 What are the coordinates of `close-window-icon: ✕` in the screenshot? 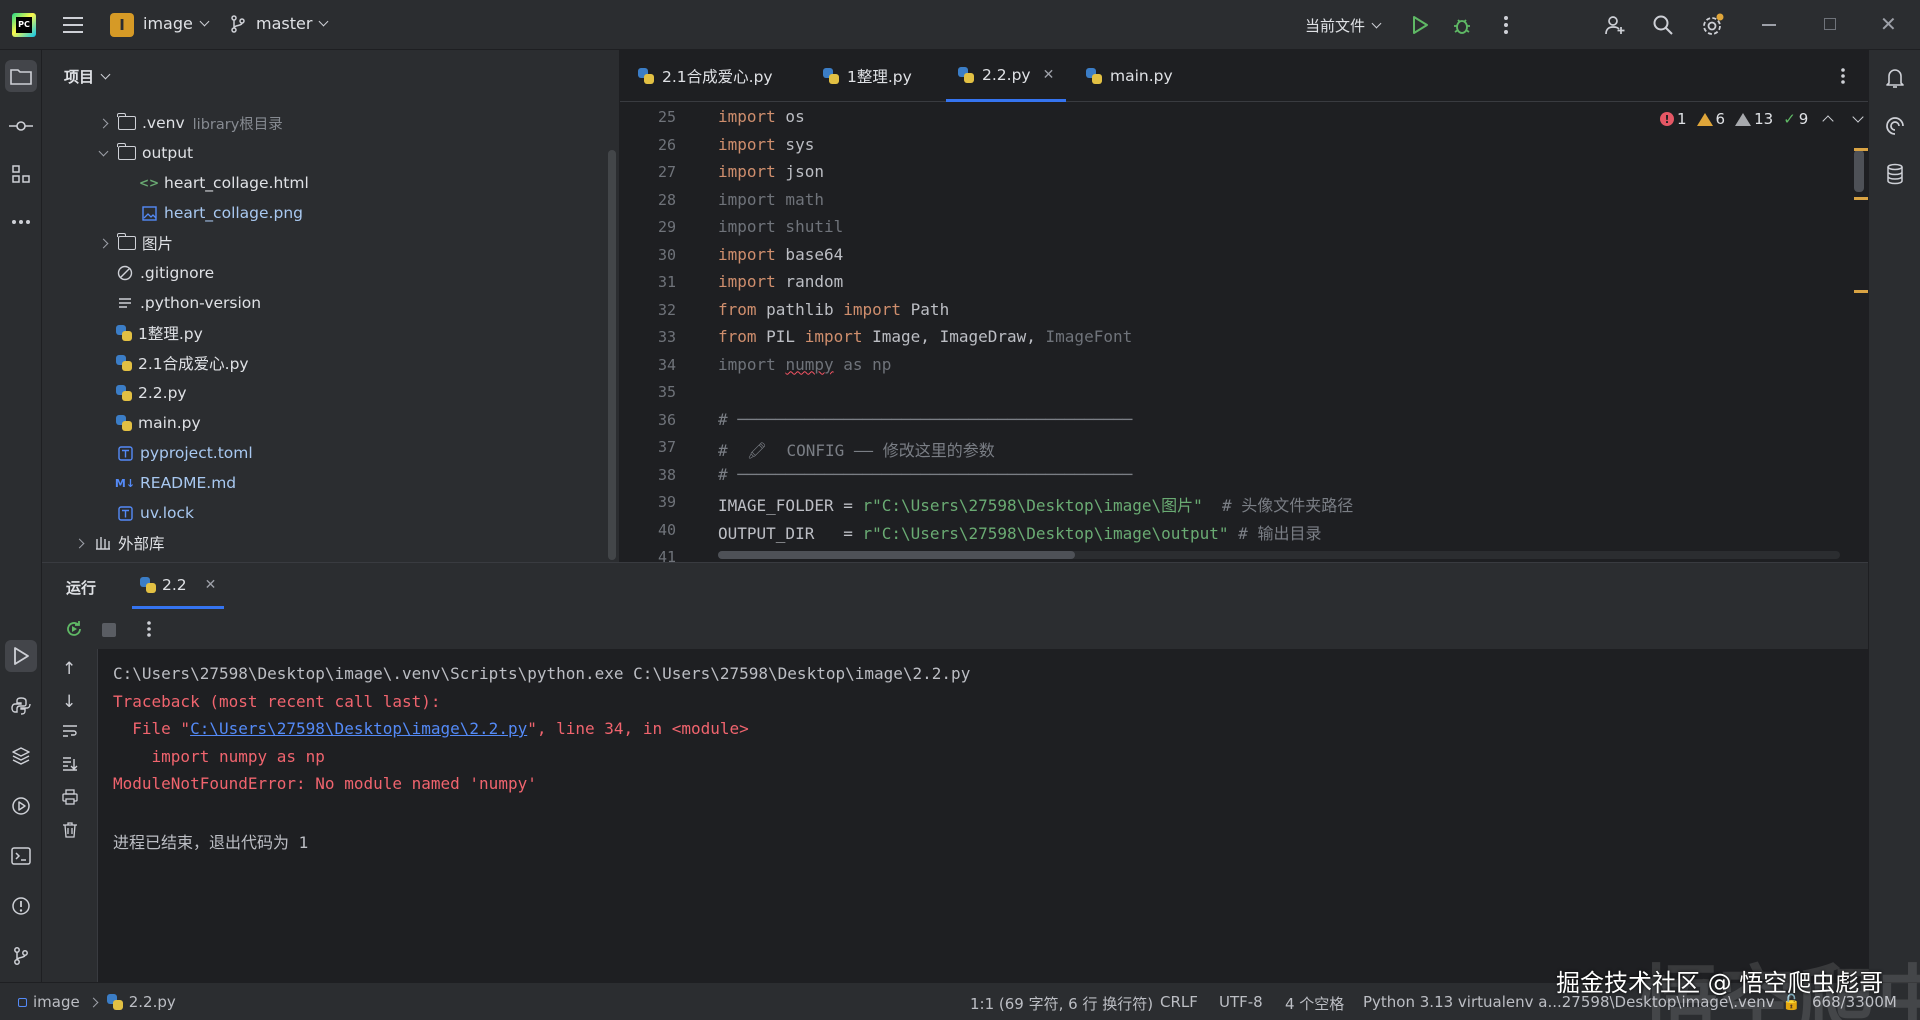 It's located at (1888, 24).